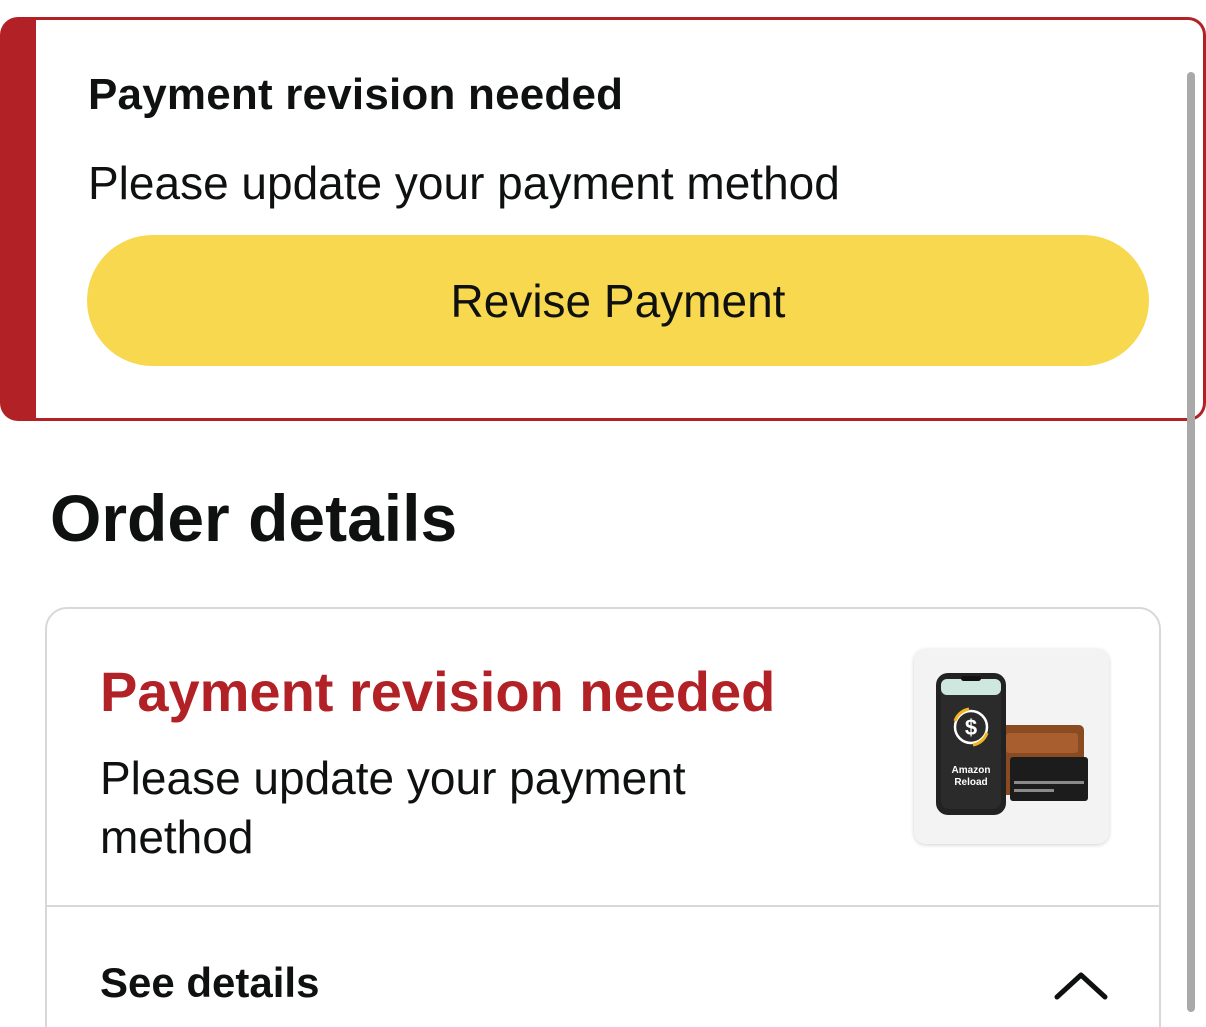 This screenshot has width=1206, height=1027. I want to click on amazon-reload-image: $ Amazon Reload, so click(1011, 746).